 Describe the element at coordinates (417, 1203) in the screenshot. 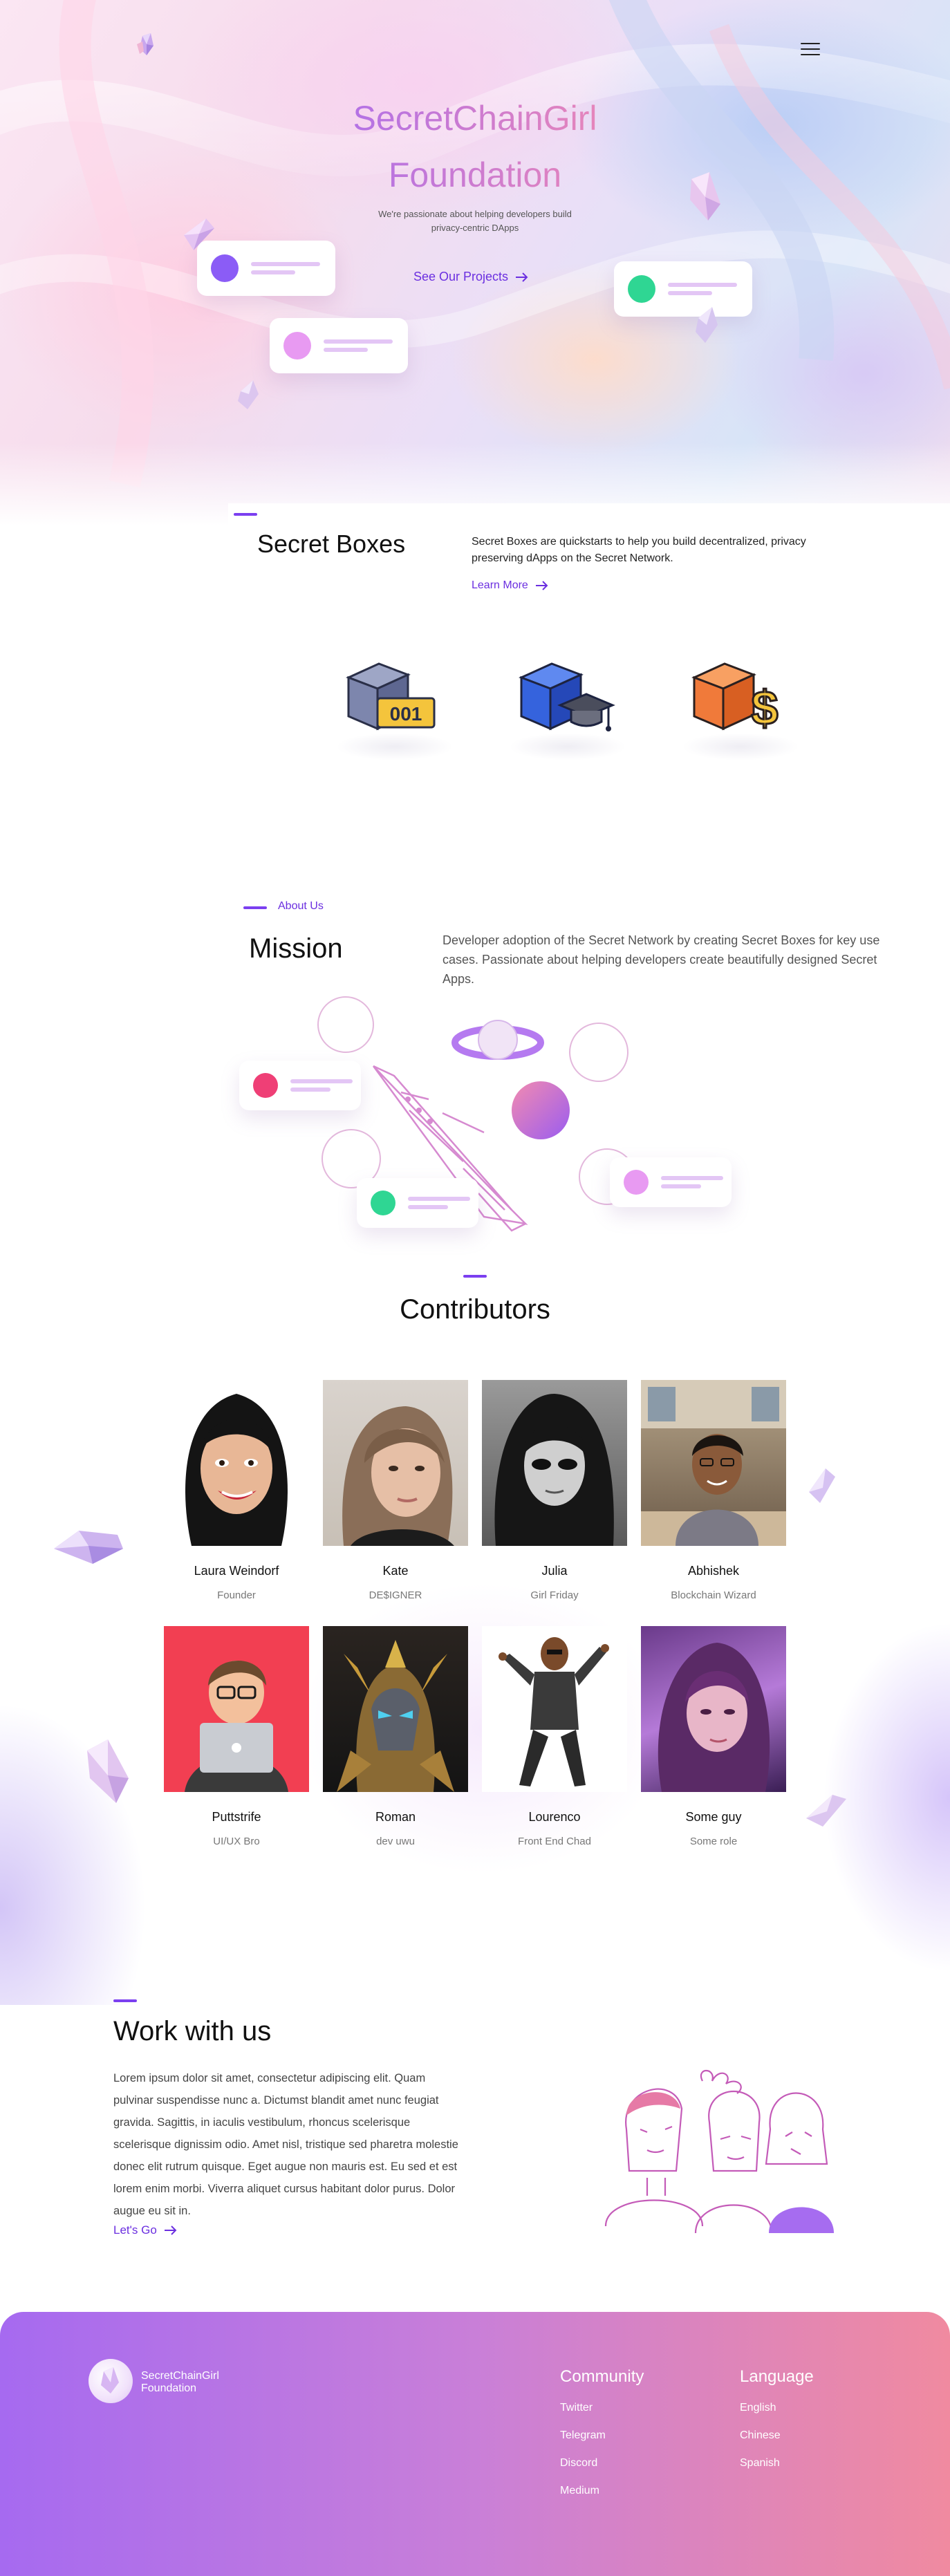

I see `mission-card-green` at that location.